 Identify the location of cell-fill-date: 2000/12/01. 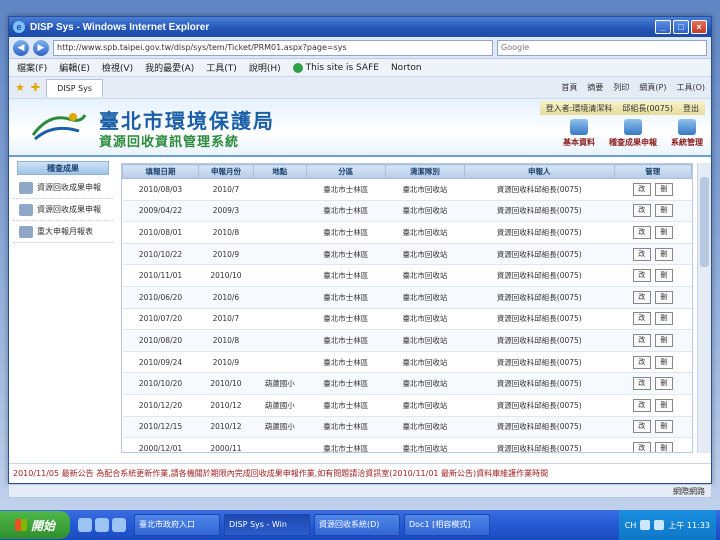
(160, 444).